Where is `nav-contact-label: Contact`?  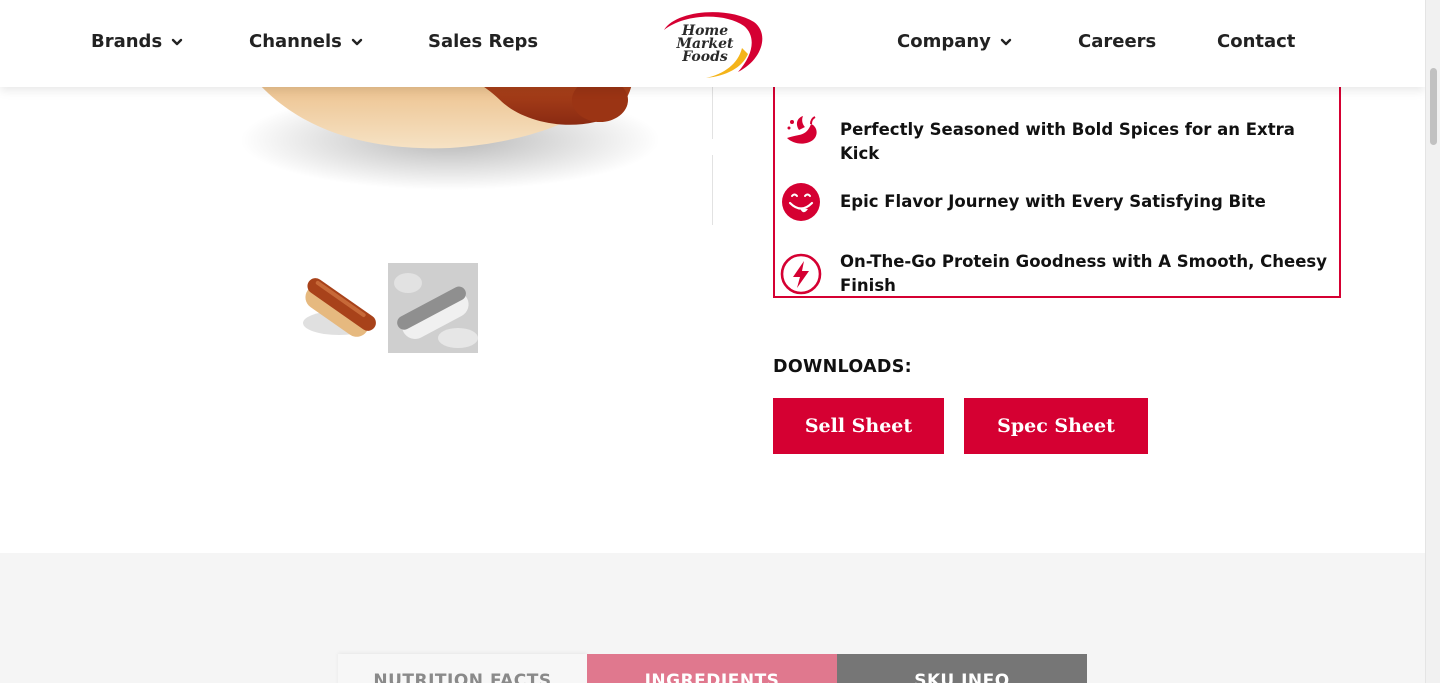
nav-contact-label: Contact is located at coordinates (1256, 41).